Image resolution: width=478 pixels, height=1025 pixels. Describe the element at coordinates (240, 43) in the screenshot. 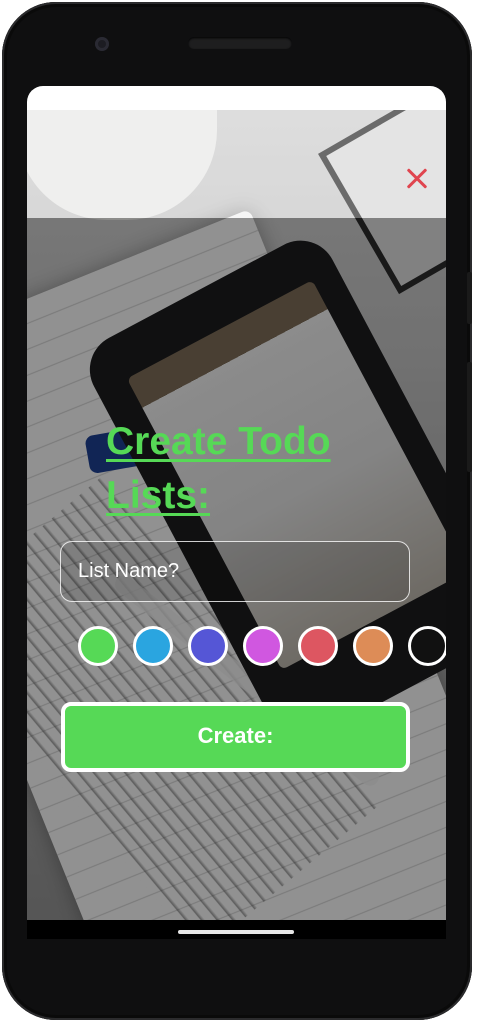

I see `earpiece-speaker` at that location.